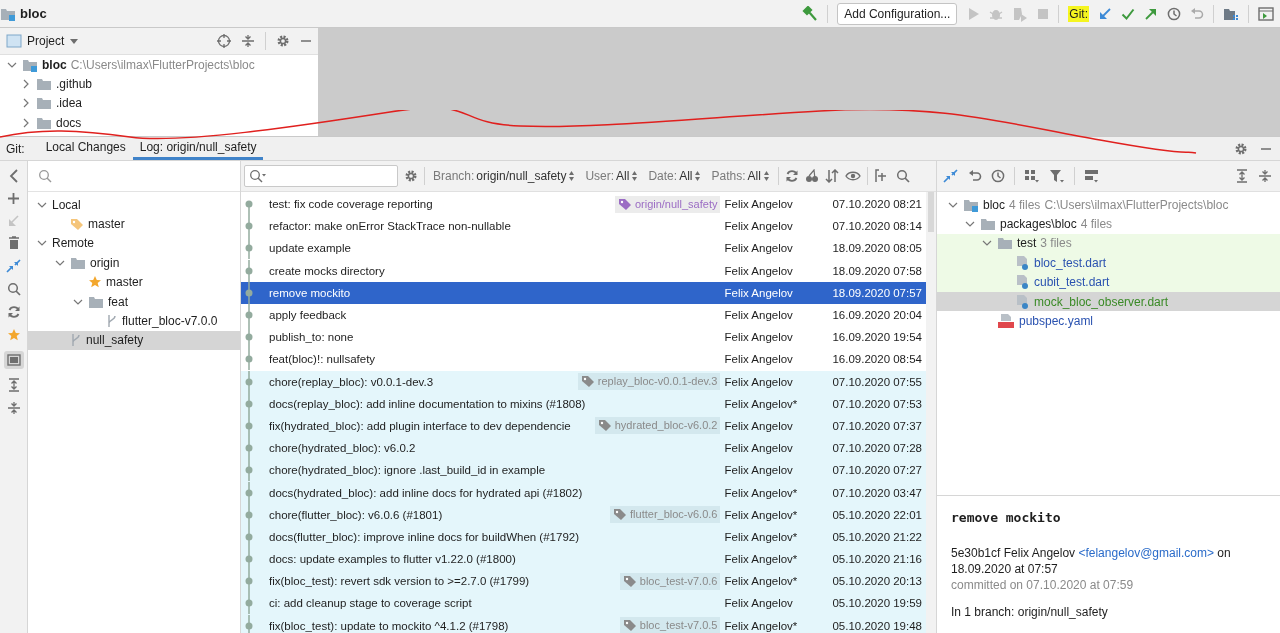  I want to click on branch-row: origin, so click(134, 263).